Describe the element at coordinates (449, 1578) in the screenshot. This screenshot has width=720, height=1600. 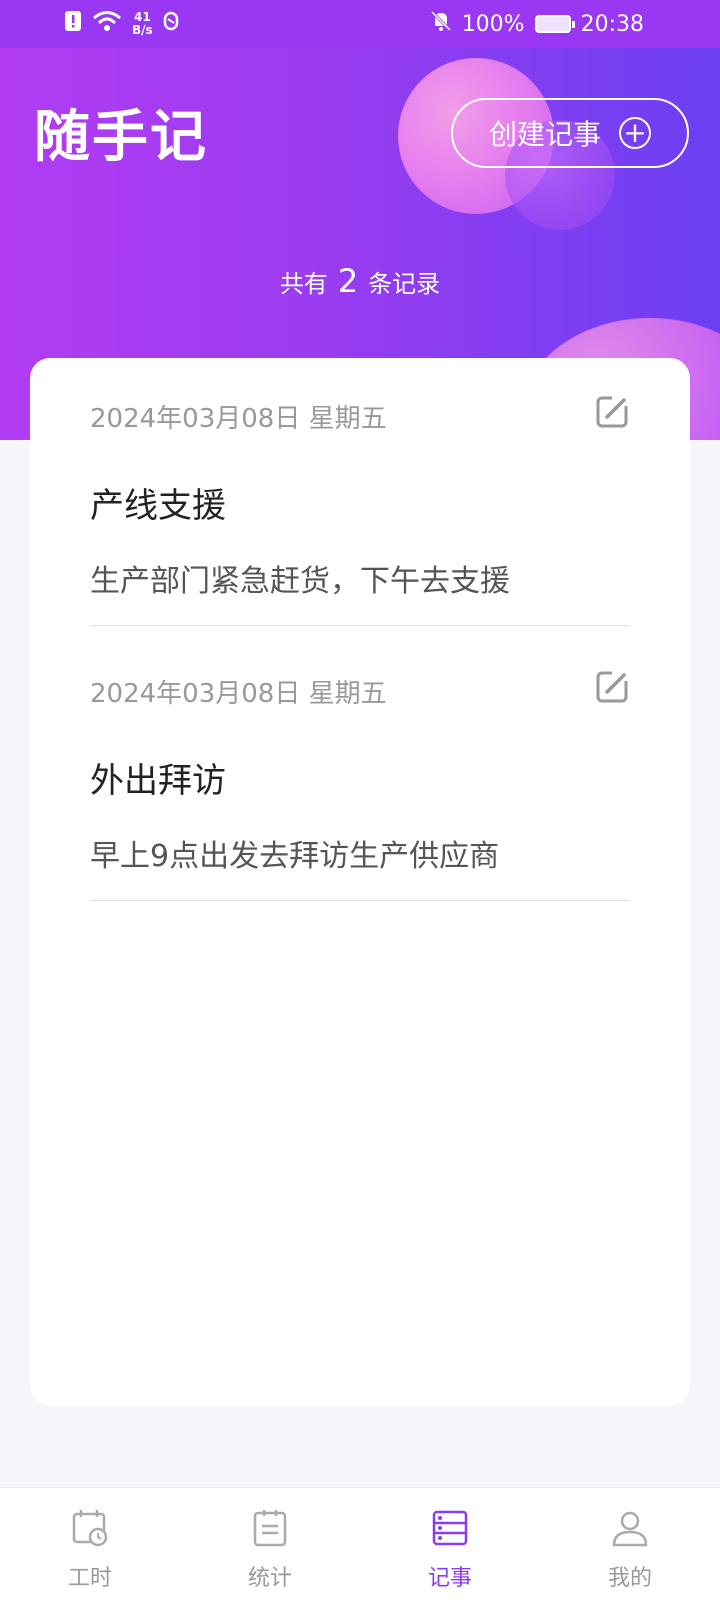
I see `nav-label: 记事` at that location.